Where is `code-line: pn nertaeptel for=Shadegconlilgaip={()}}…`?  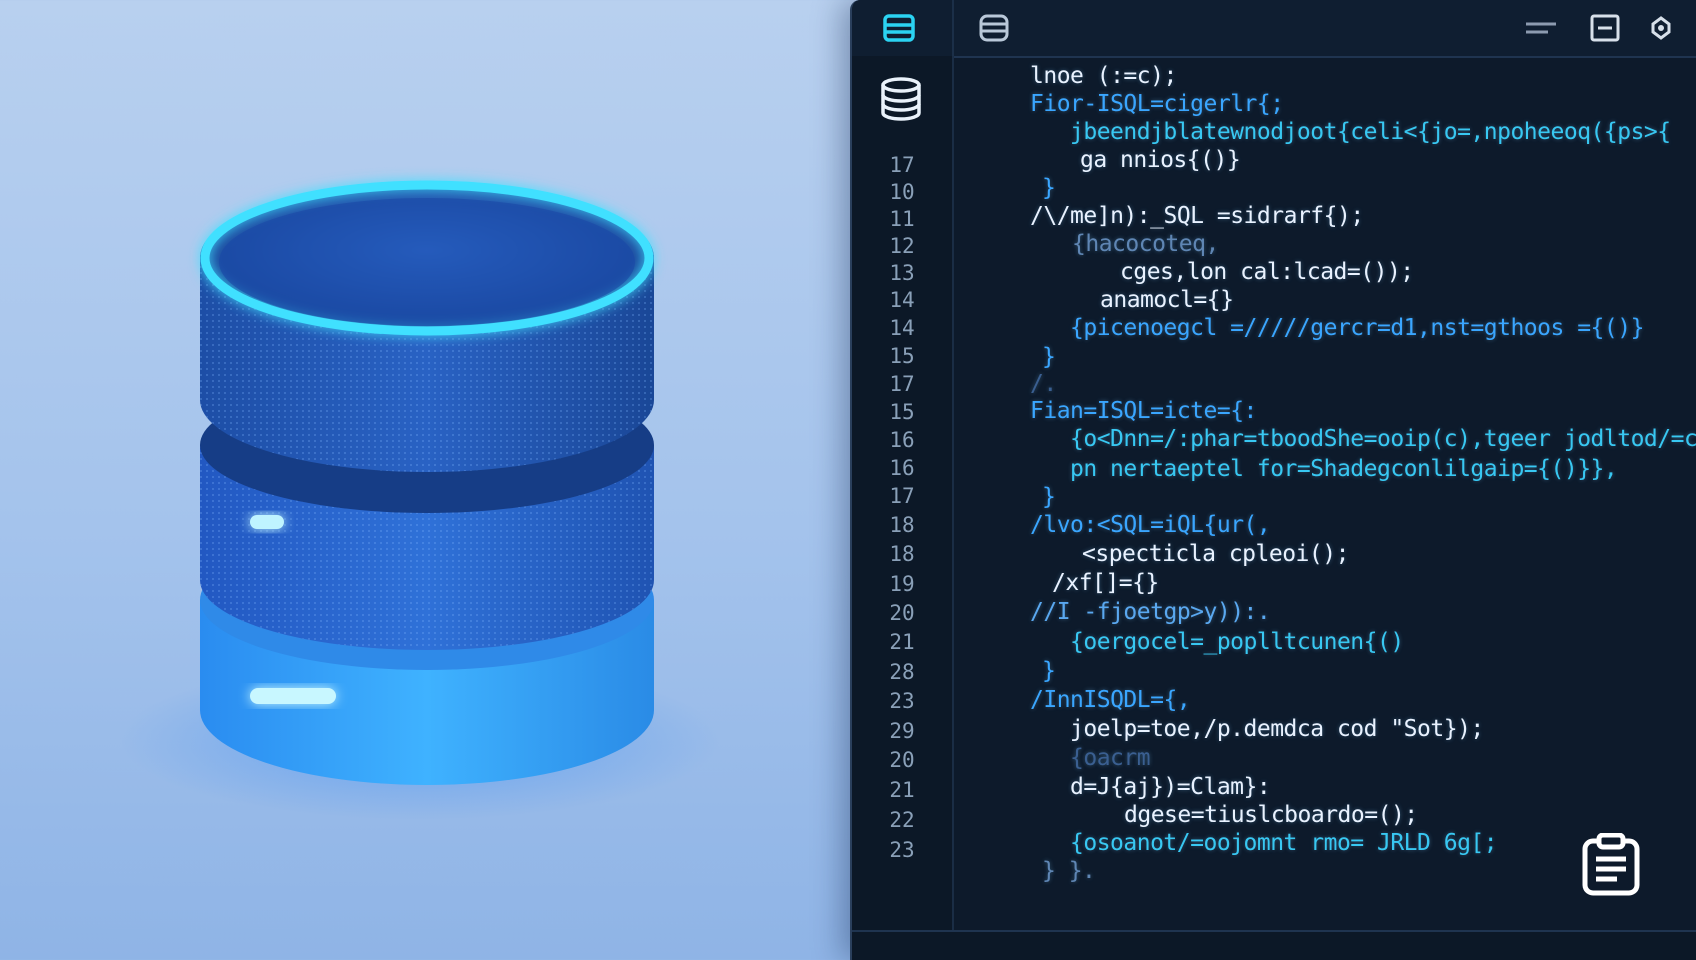 code-line: pn nertaeptel for=Shadegconlilgaip={()}}… is located at coordinates (1344, 469).